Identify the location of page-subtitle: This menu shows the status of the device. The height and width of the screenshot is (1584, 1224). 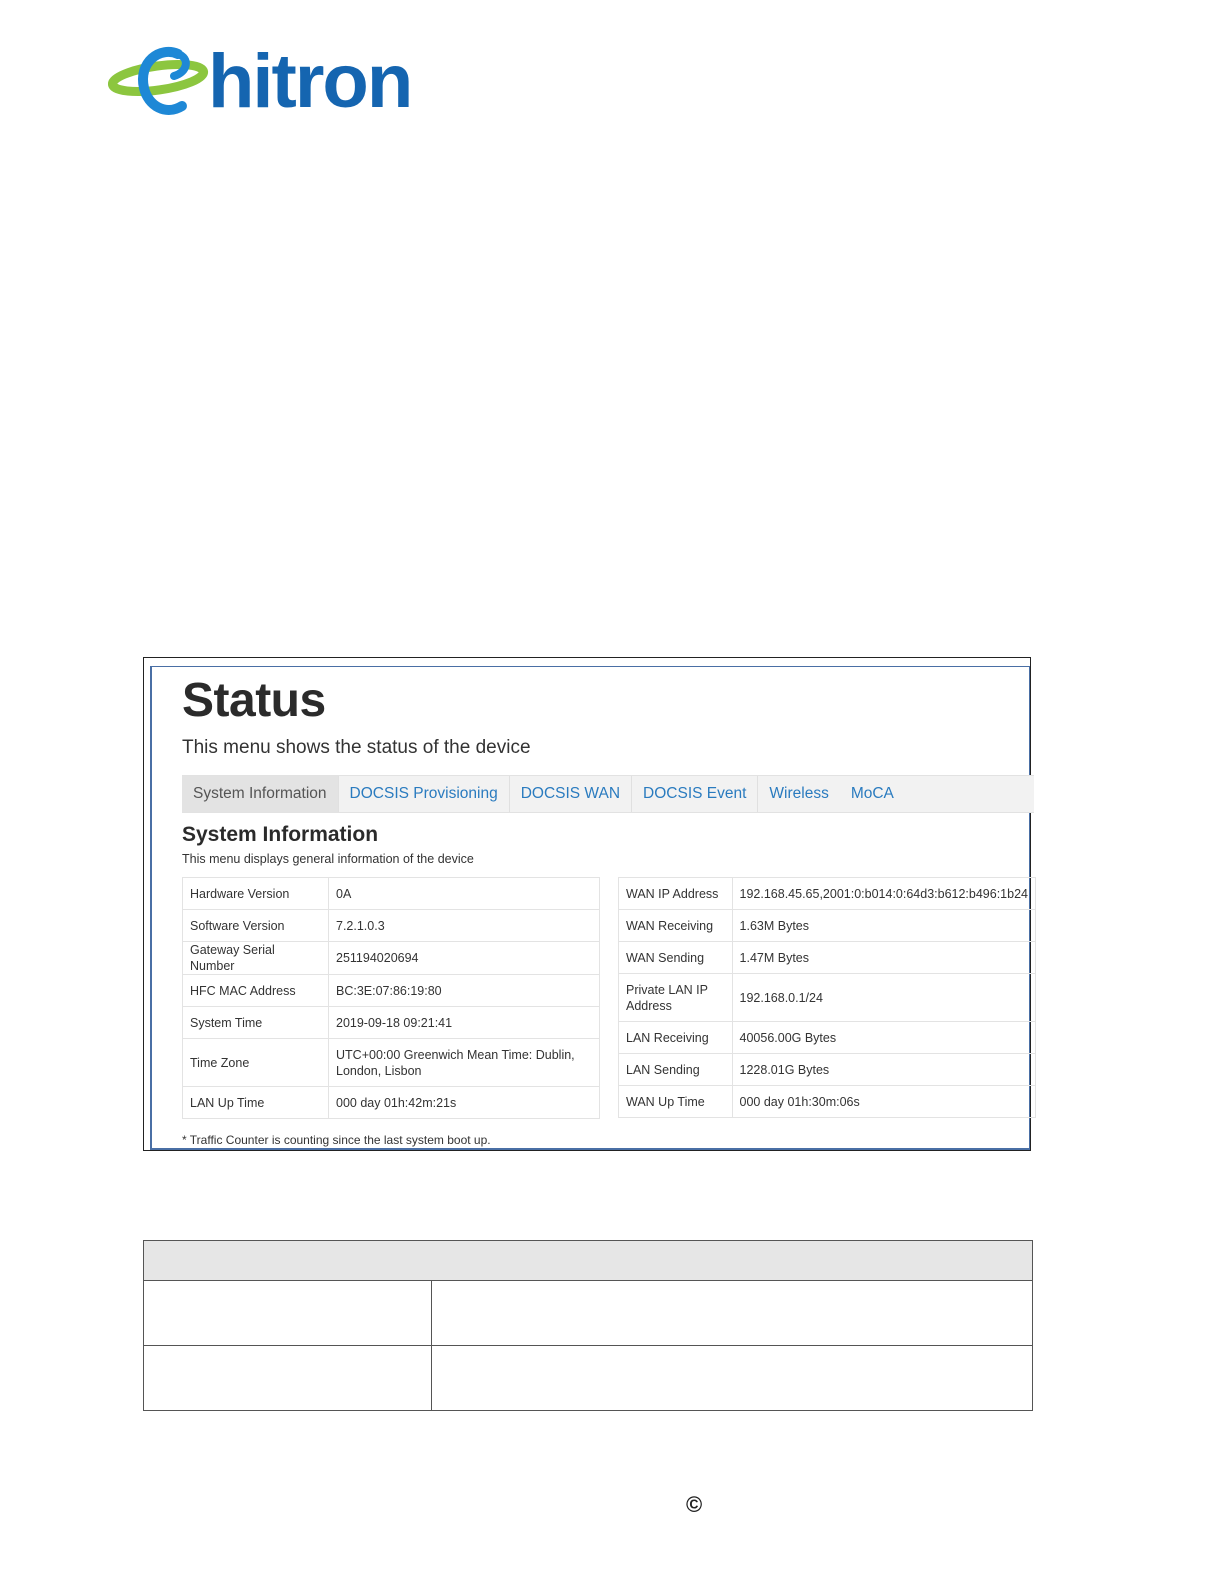
(356, 747).